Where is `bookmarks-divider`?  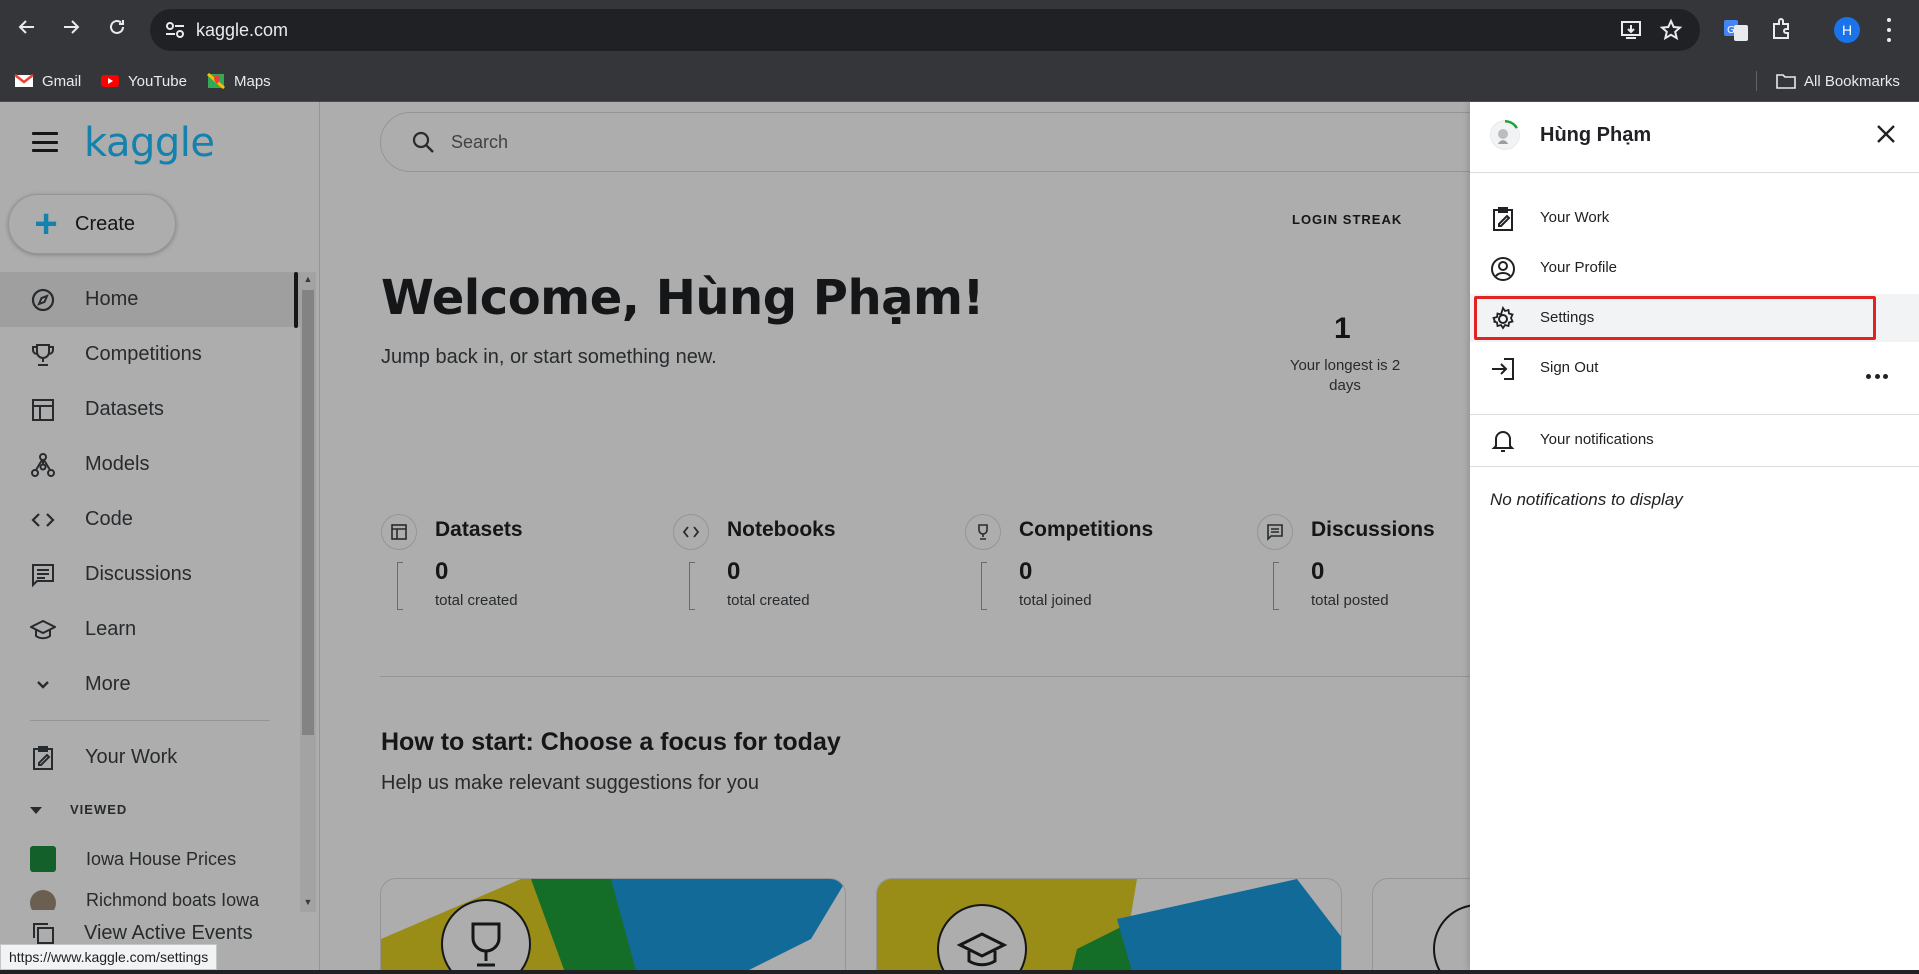 bookmarks-divider is located at coordinates (1756, 81).